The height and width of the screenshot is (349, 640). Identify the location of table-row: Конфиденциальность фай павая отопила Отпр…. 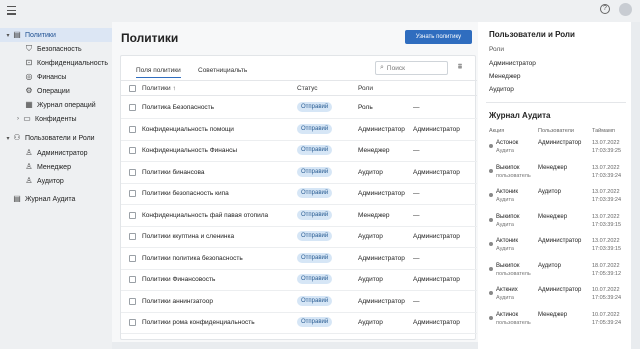
(299, 216).